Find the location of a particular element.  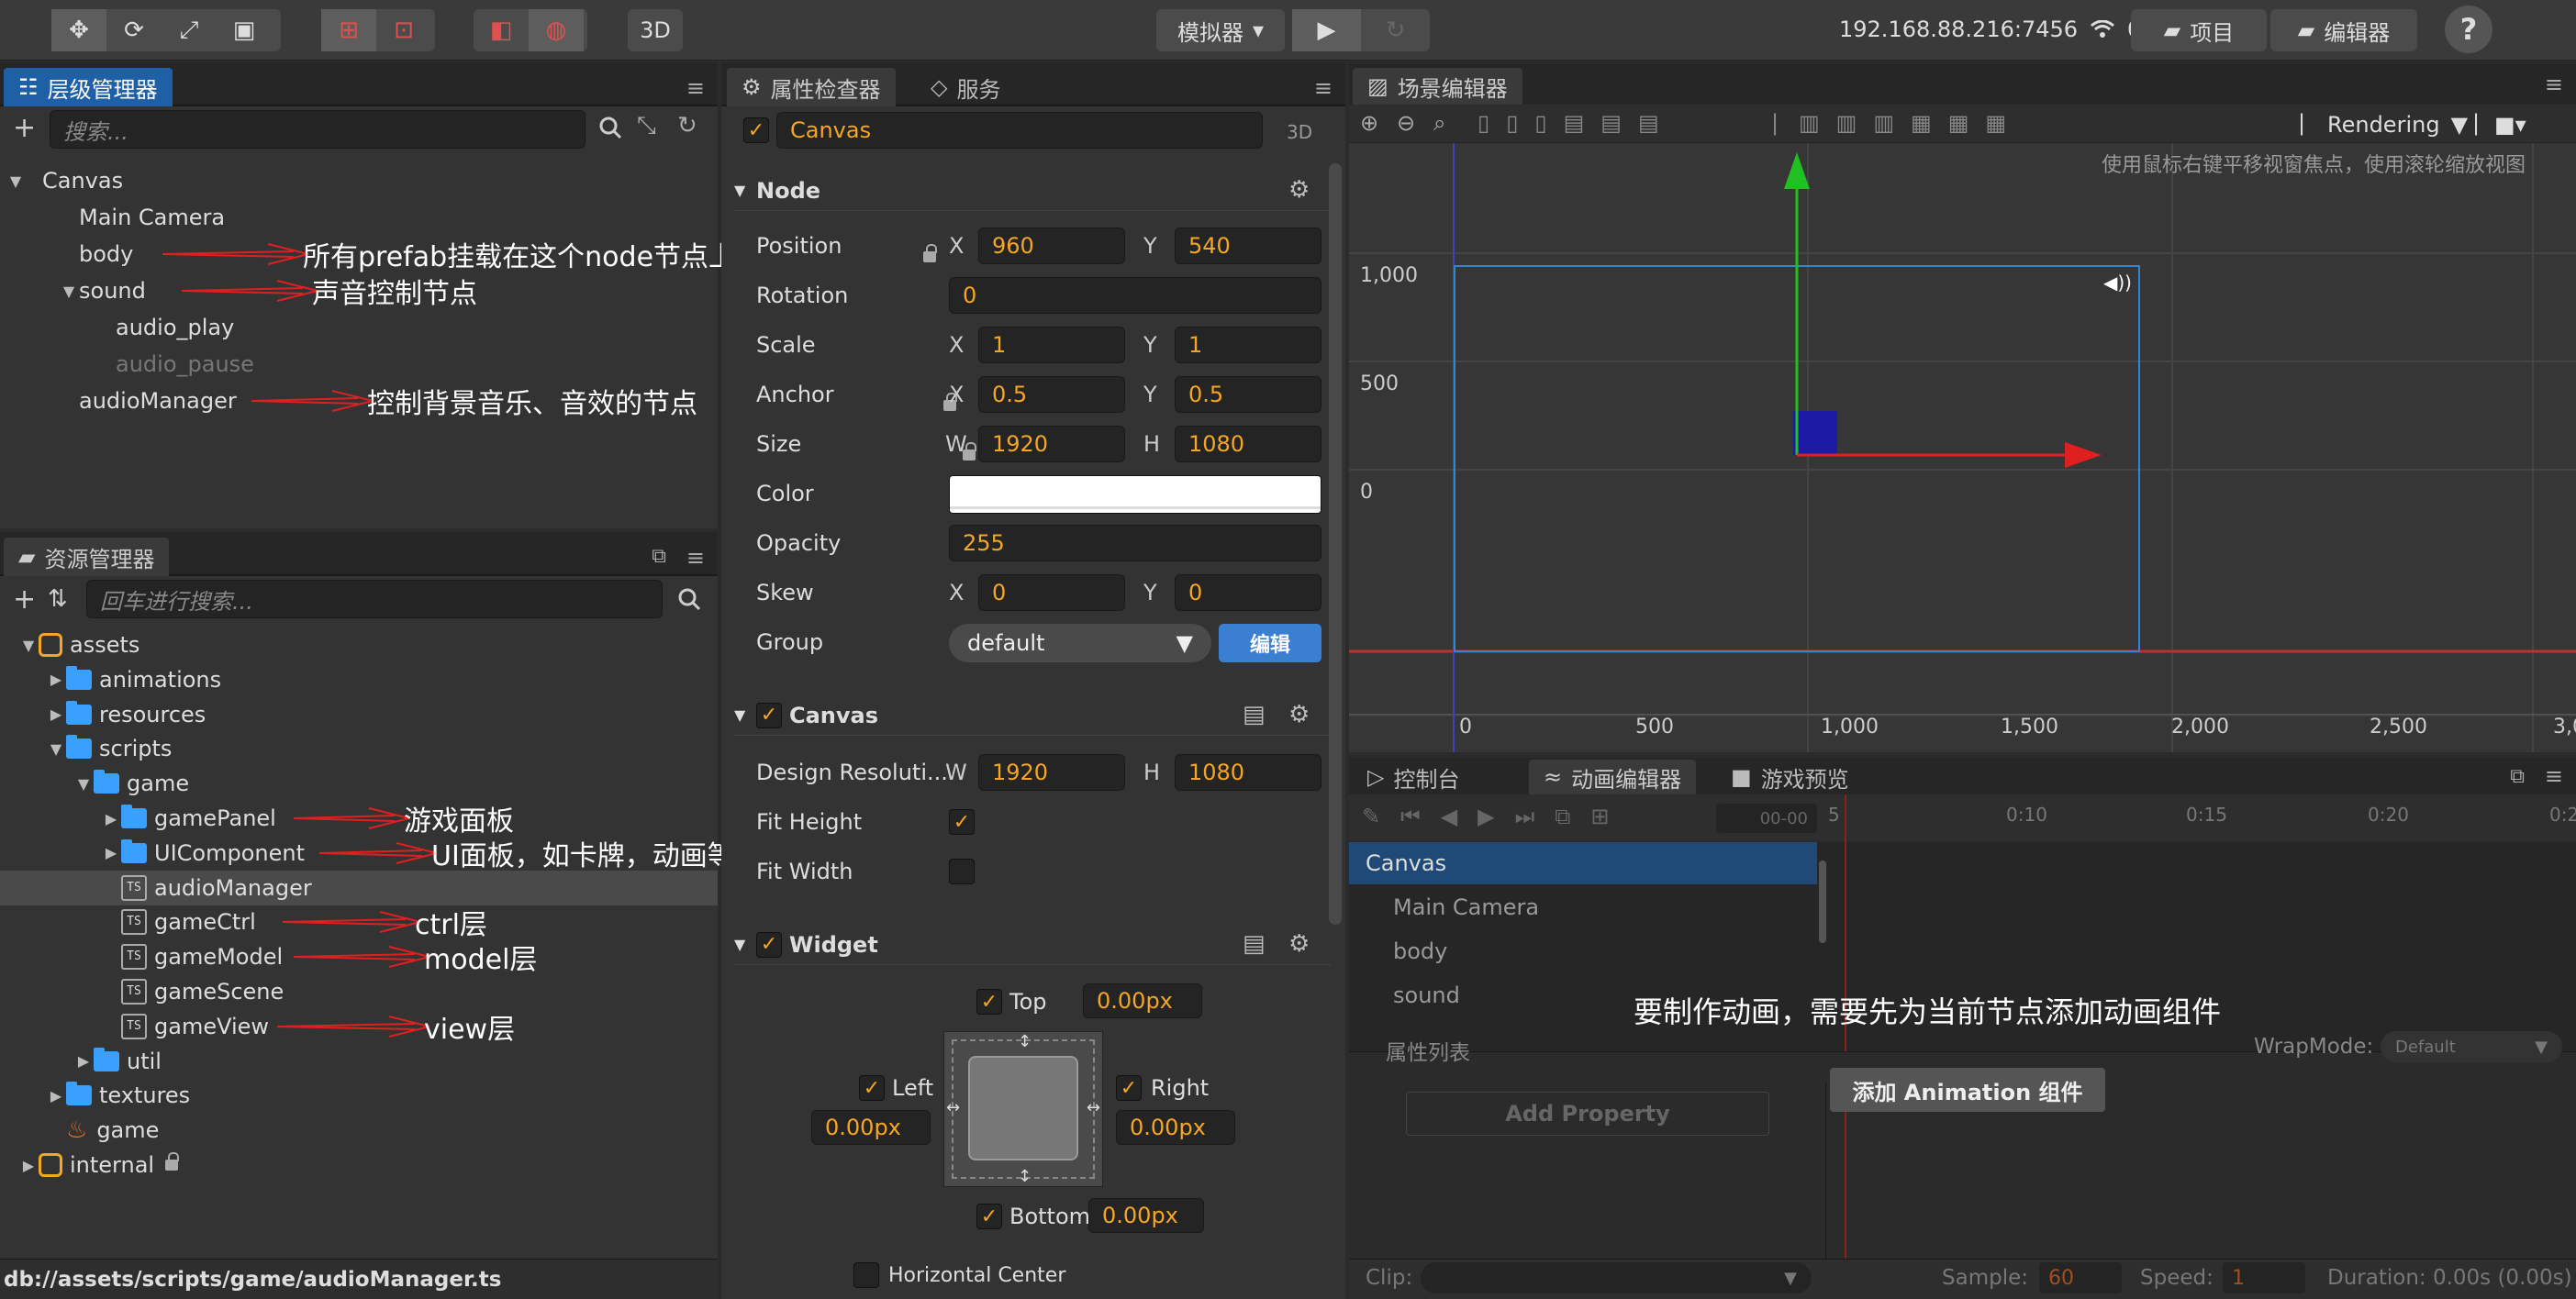

anim-node-row: Main Camera is located at coordinates (1583, 907).